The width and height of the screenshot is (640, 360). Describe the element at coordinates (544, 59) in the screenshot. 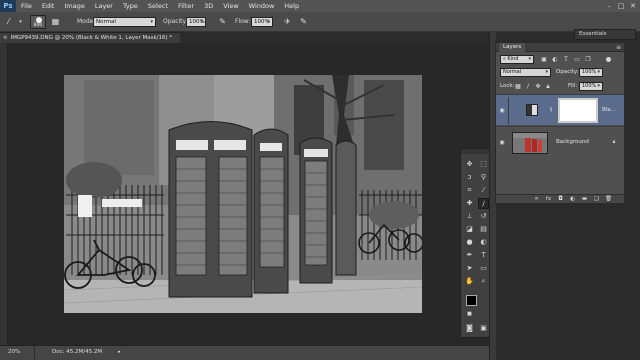

I see `filter-pixel-icon: ▣` at that location.